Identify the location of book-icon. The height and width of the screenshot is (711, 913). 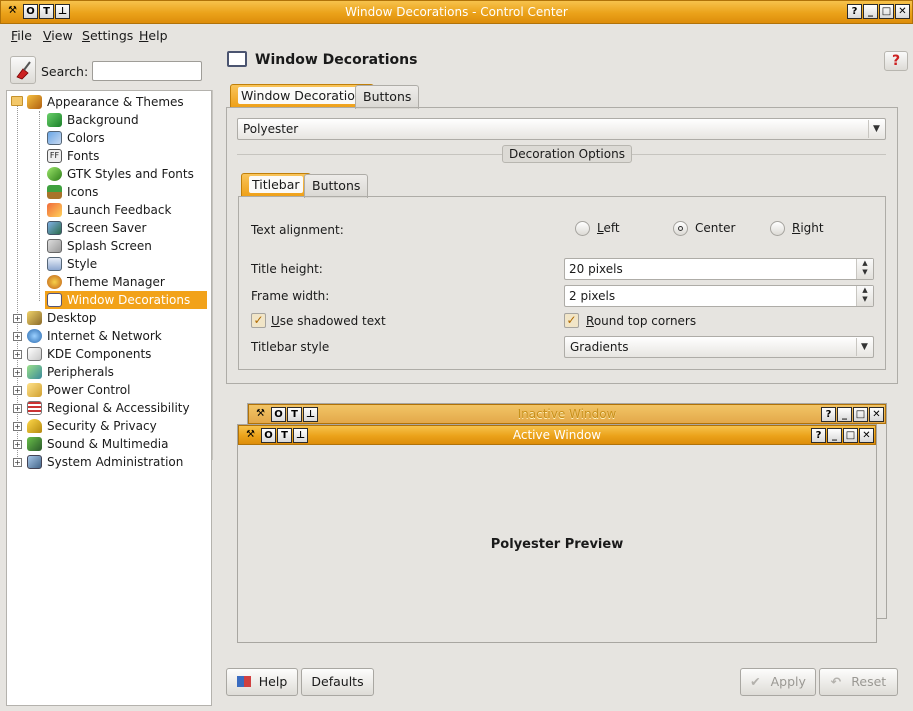
(243, 681).